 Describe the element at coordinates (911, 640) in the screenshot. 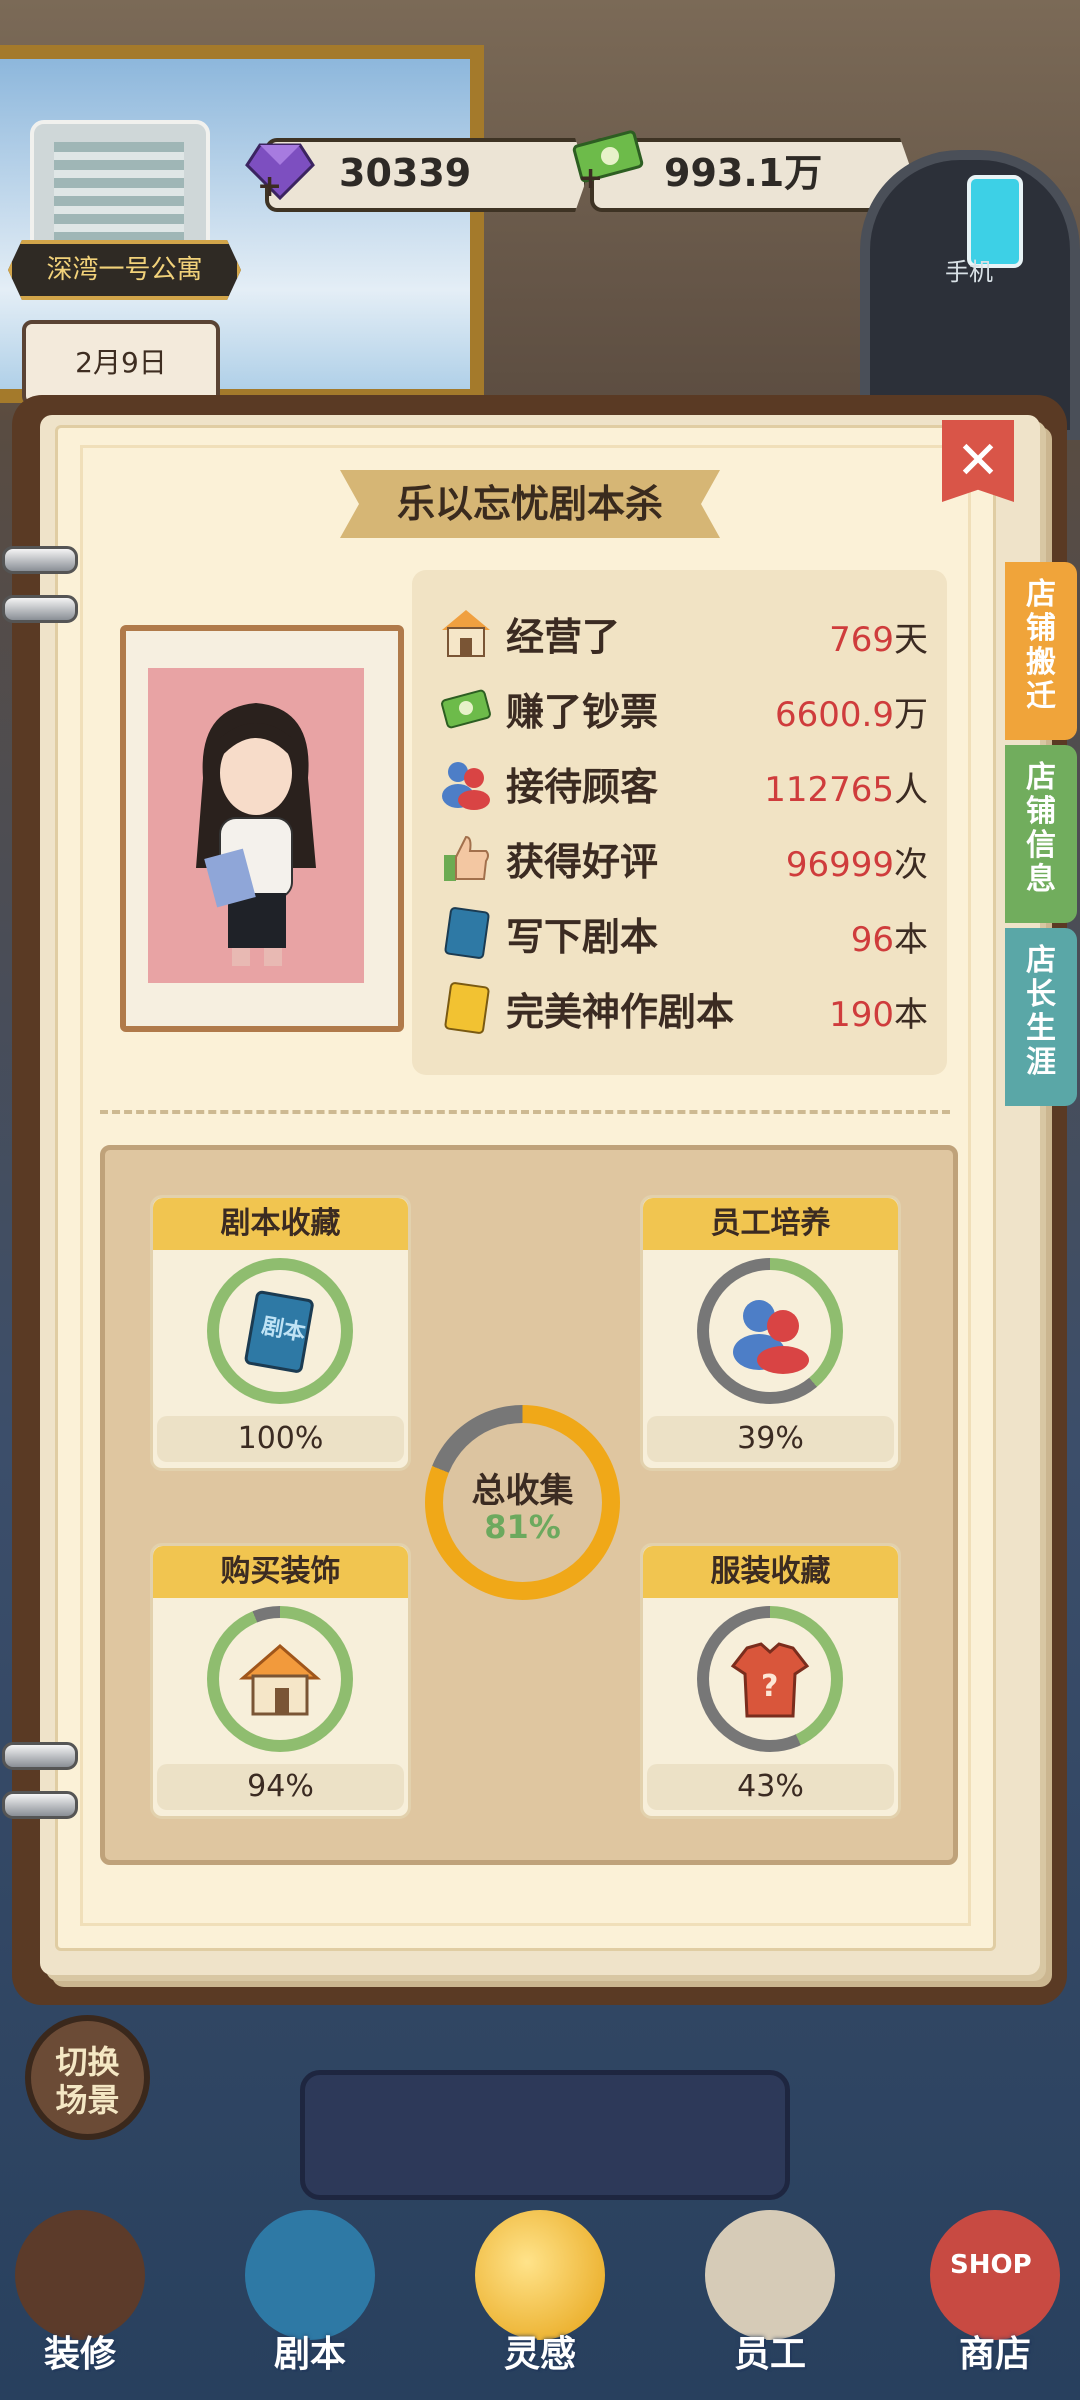

I see `stat-unit: 天` at that location.